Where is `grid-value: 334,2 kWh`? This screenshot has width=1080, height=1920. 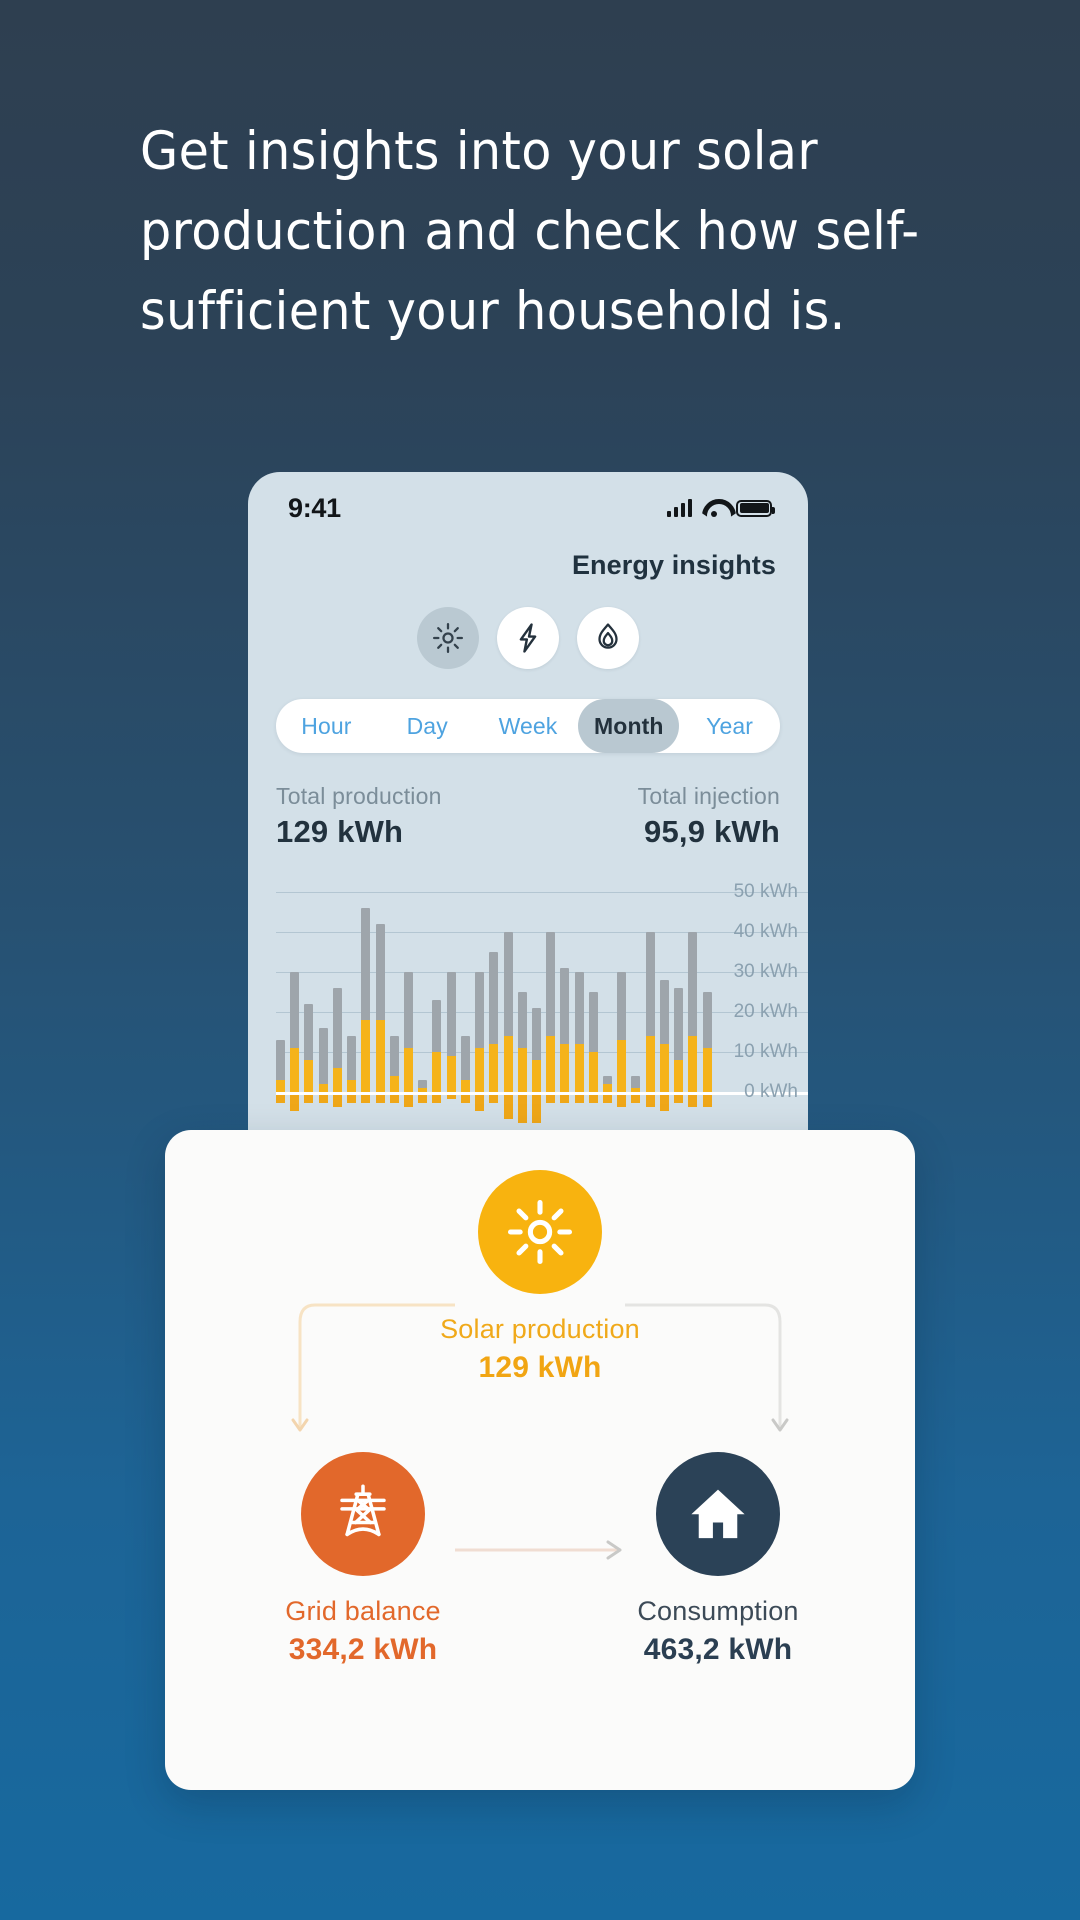
grid-value: 334,2 kWh is located at coordinates (363, 1649).